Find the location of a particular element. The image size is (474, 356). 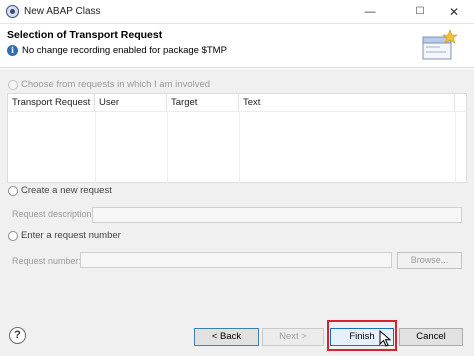

window-title: New ABAP Class is located at coordinates (62, 11).